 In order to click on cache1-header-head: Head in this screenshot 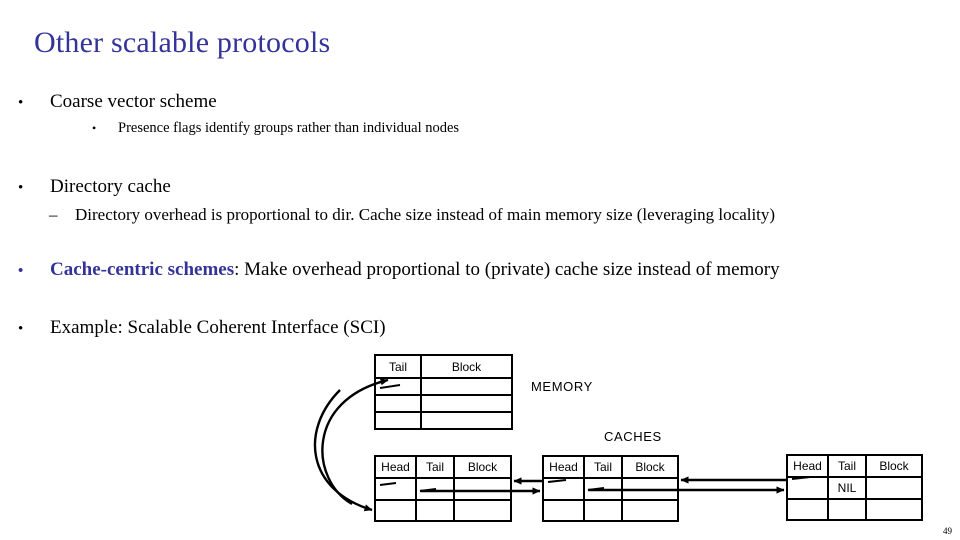, I will do `click(396, 467)`.